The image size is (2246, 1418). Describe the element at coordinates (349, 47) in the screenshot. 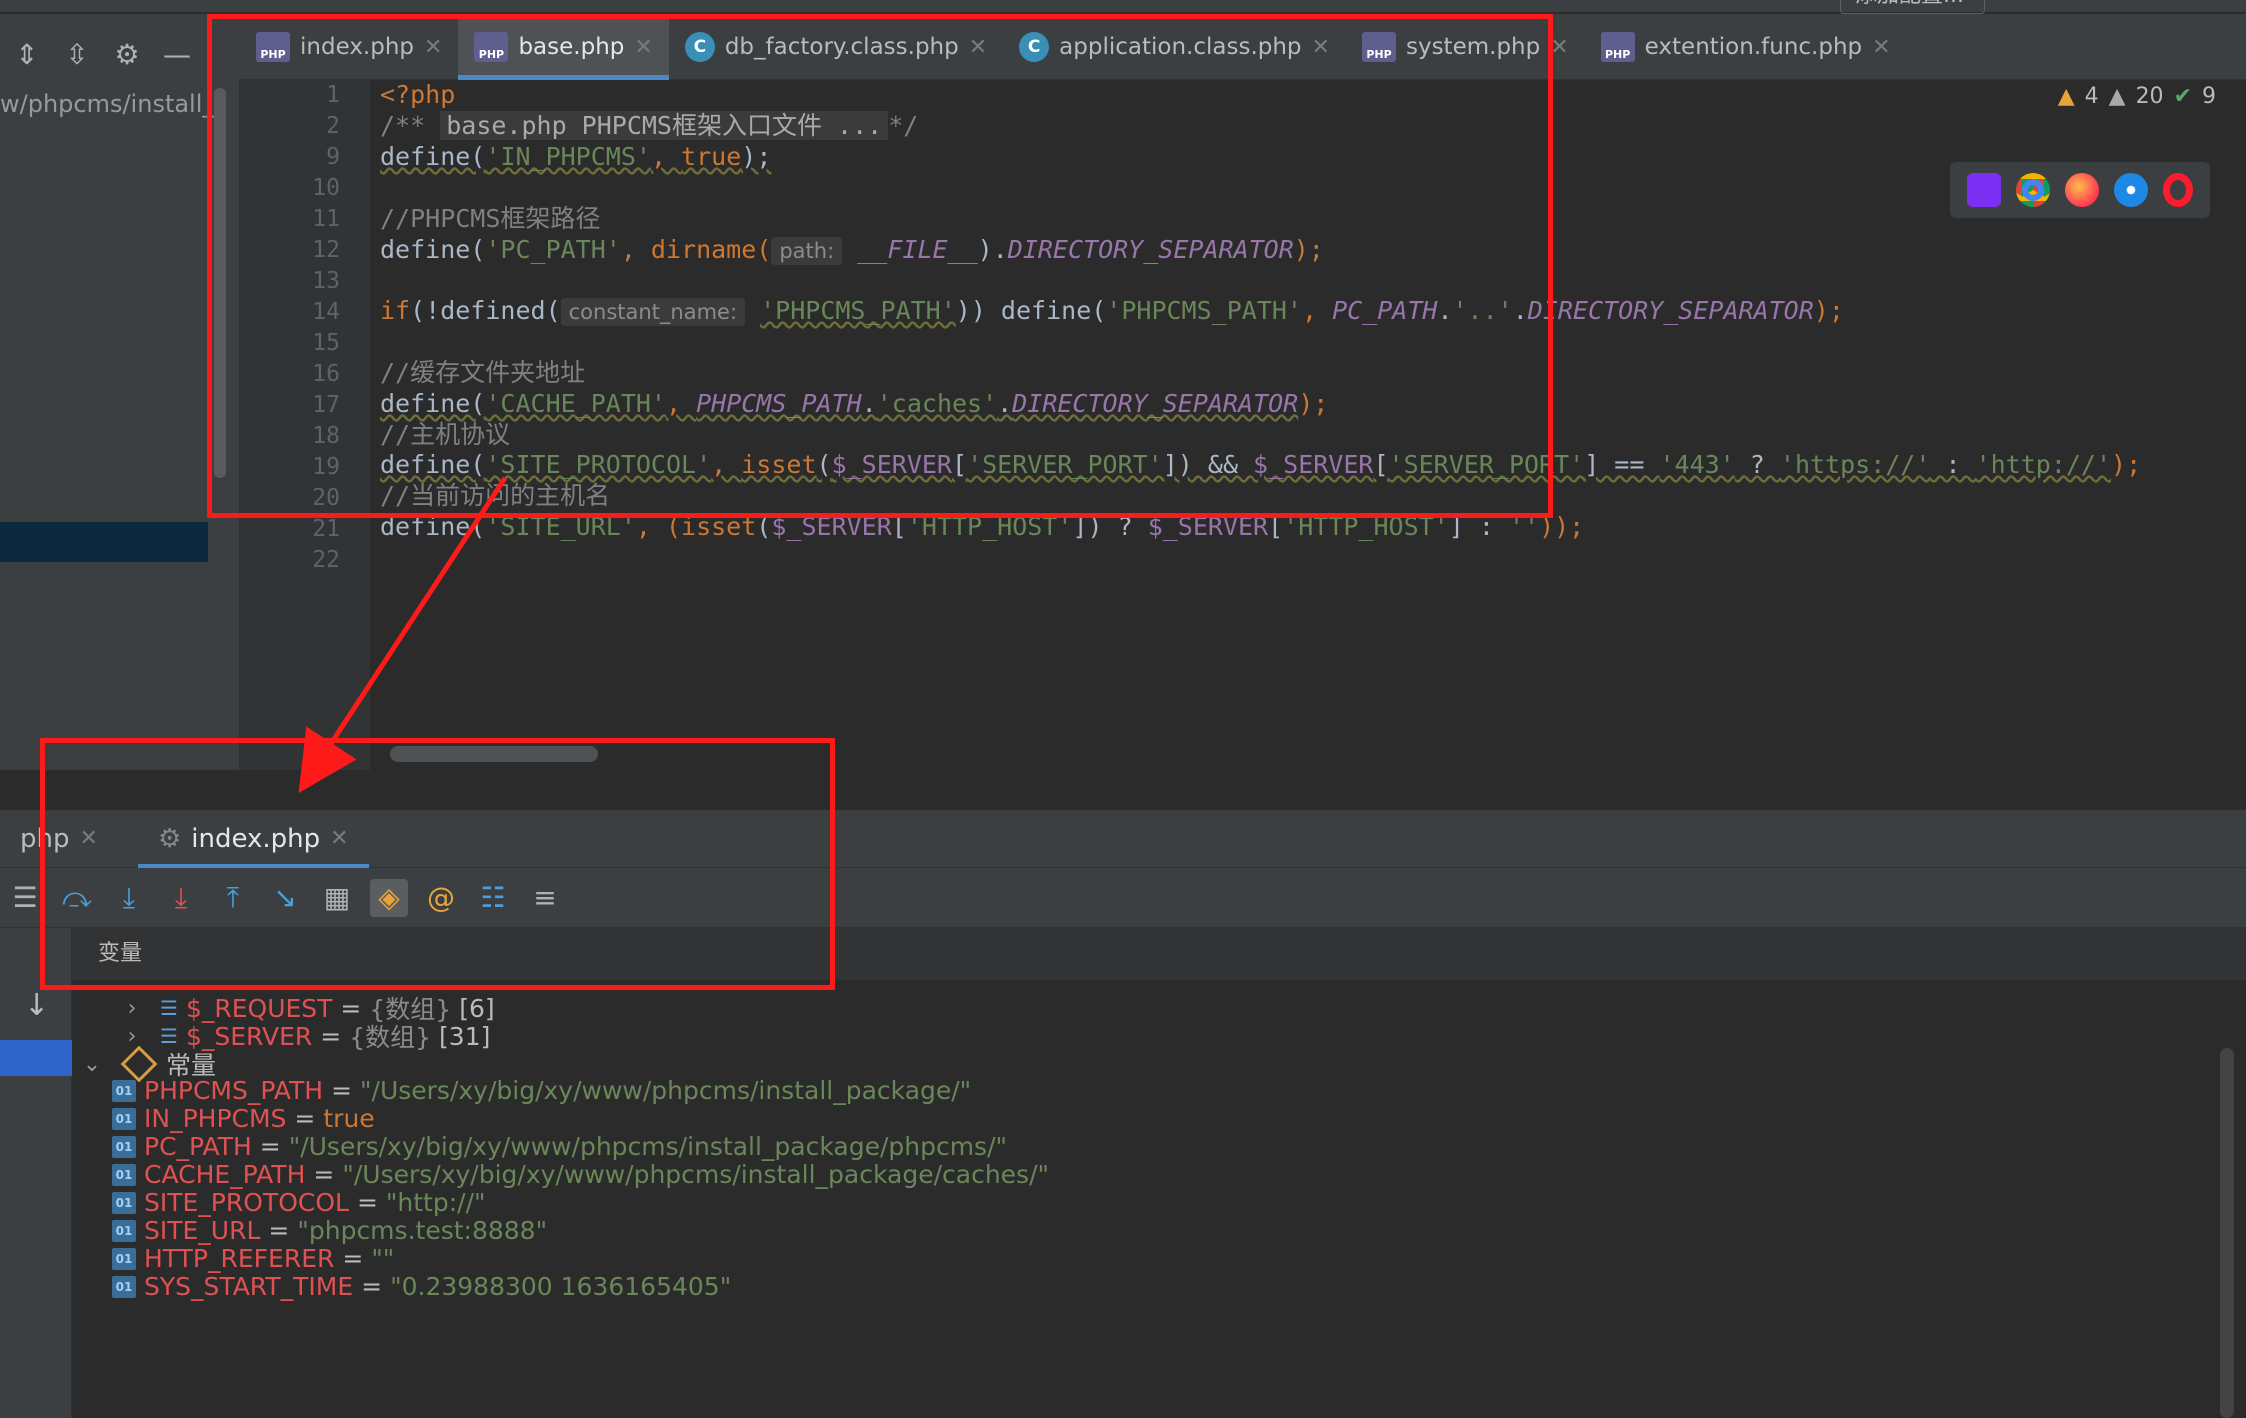

I see `tab-0: PHP index.php ✕` at that location.